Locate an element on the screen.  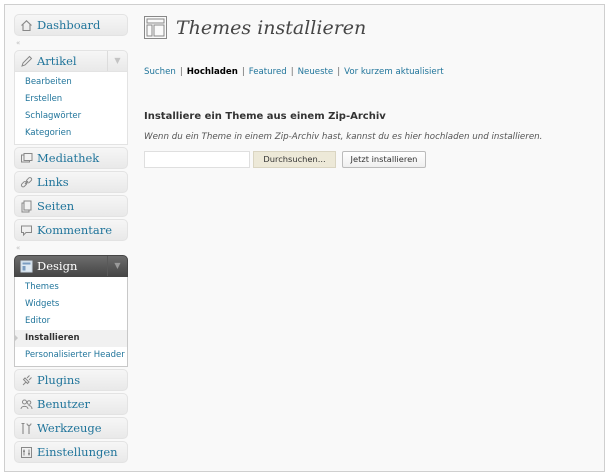
submenu-item-bearbeiten: Bearbeiten is located at coordinates (71, 82).